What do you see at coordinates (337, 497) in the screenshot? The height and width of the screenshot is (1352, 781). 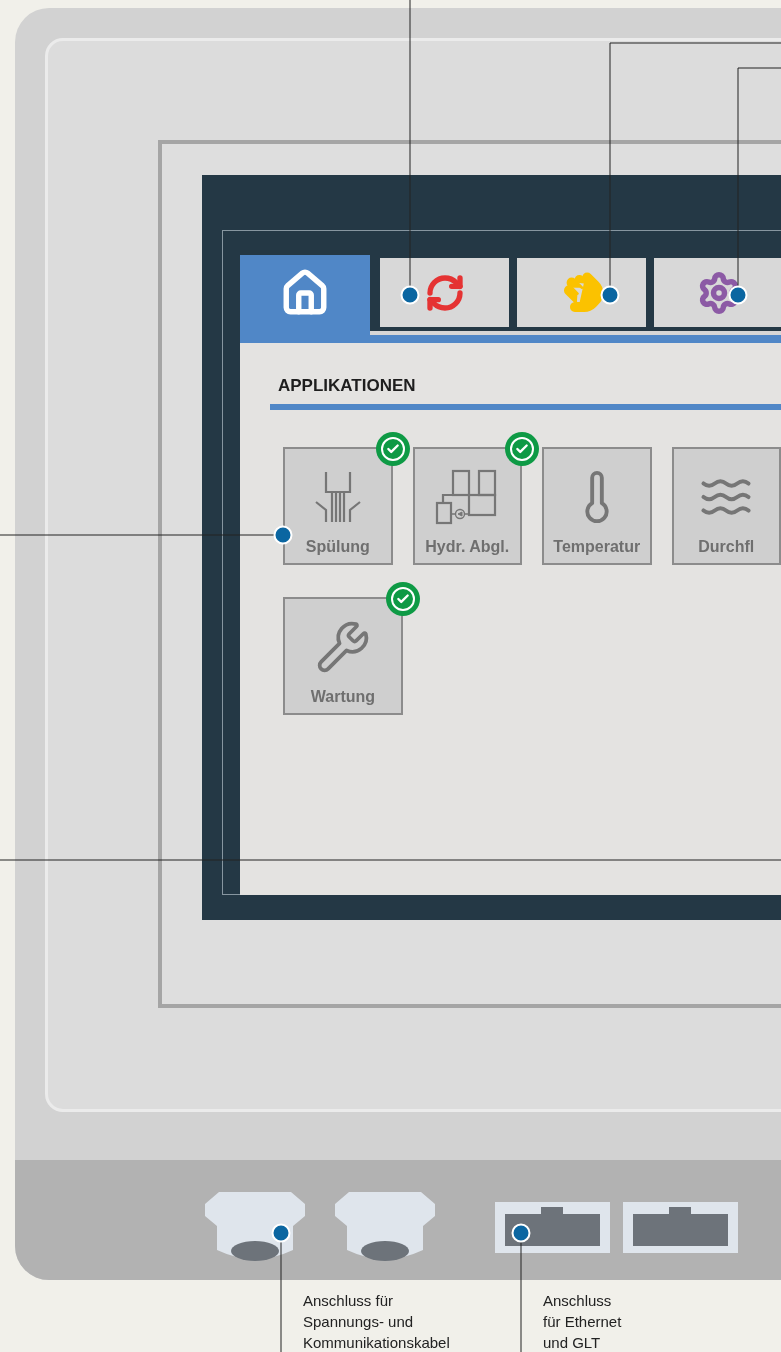 I see `flushing-icon` at bounding box center [337, 497].